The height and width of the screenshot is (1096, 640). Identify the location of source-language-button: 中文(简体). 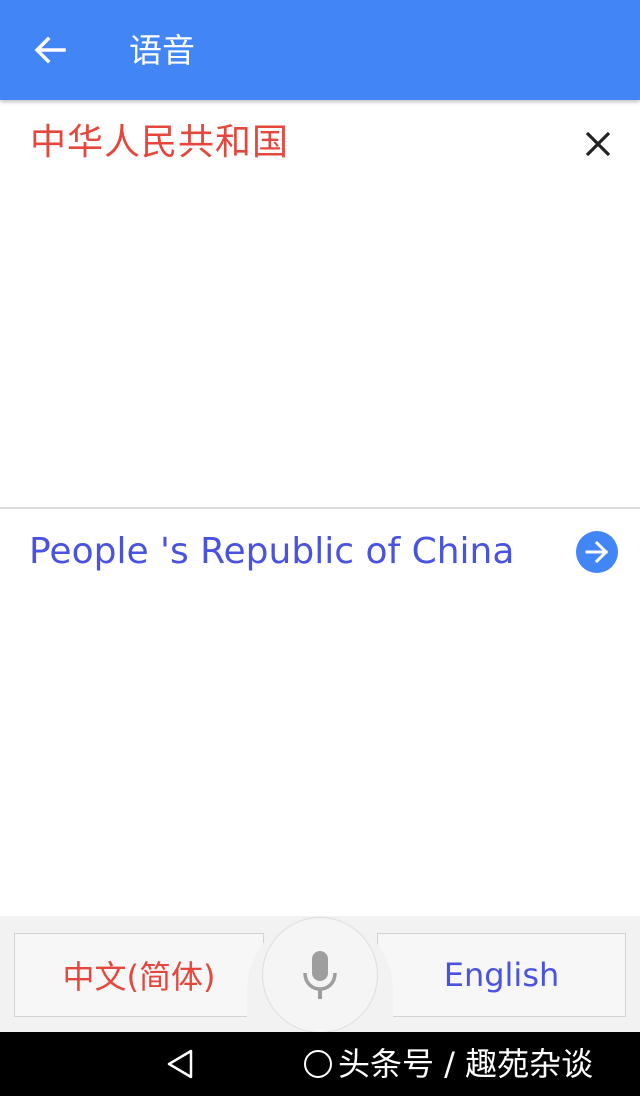
(139, 975).